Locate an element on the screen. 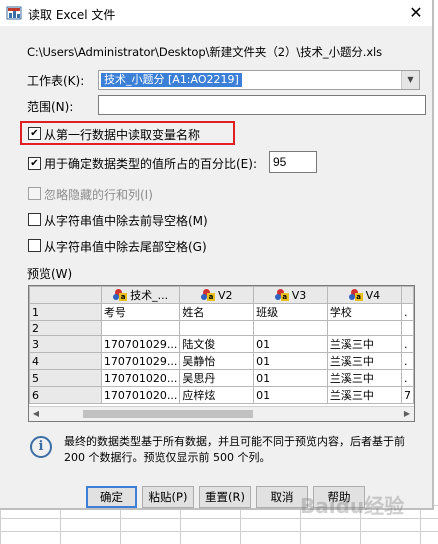 Image resolution: width=438 pixels, height=544 pixels. table-row: 2 is located at coordinates (221, 328).